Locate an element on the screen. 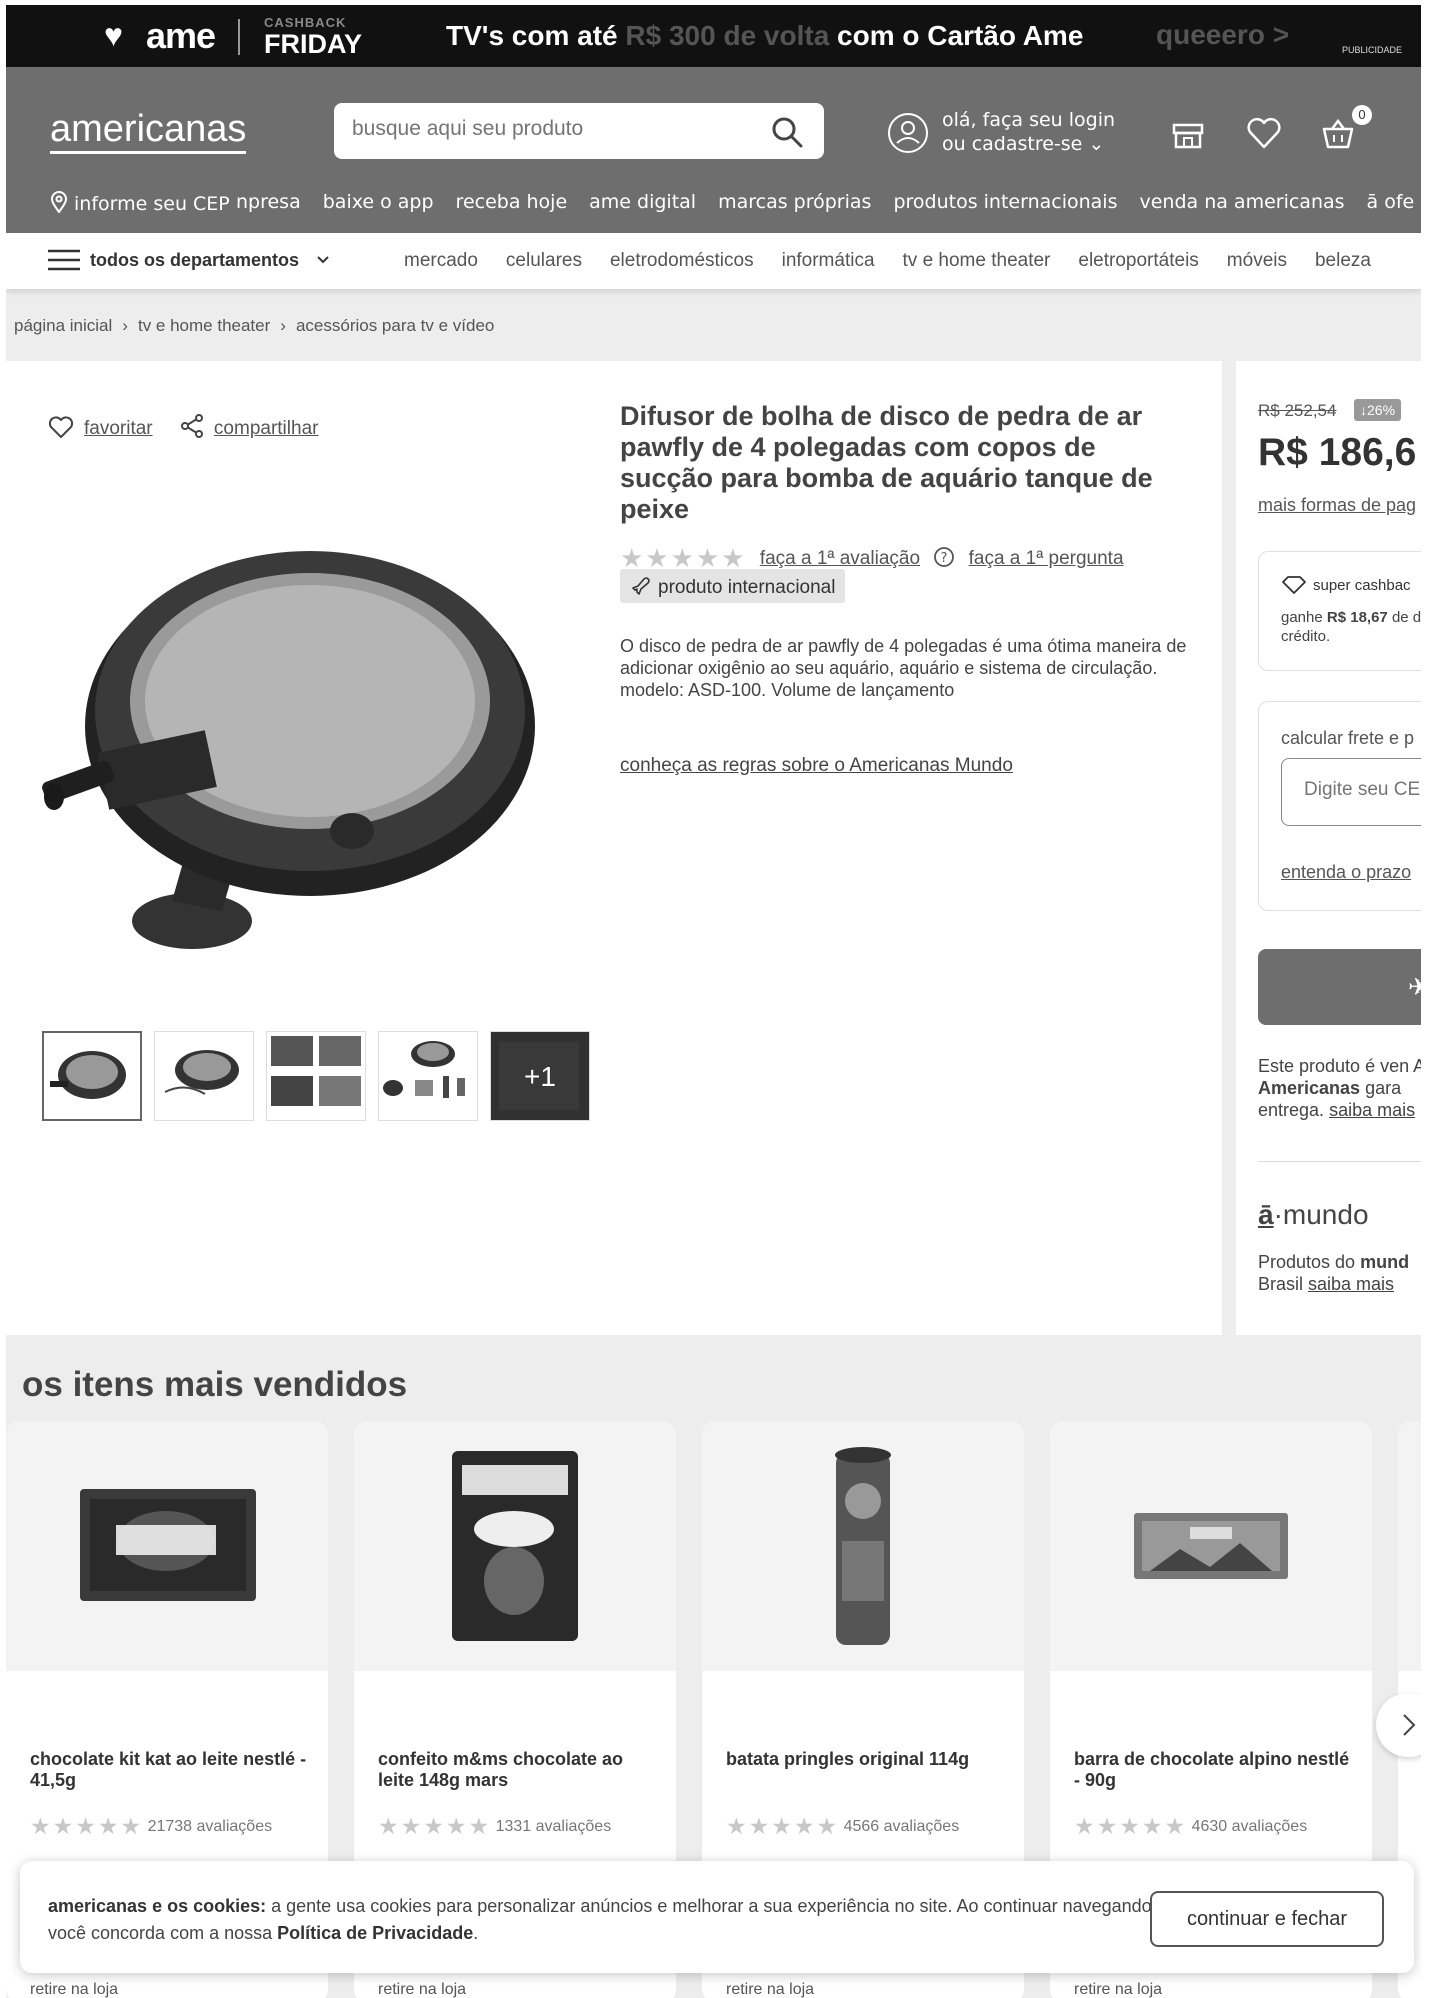 This screenshot has width=1431, height=1998. breadcrumb-item: acessórios para tv e vídeo is located at coordinates (395, 325).